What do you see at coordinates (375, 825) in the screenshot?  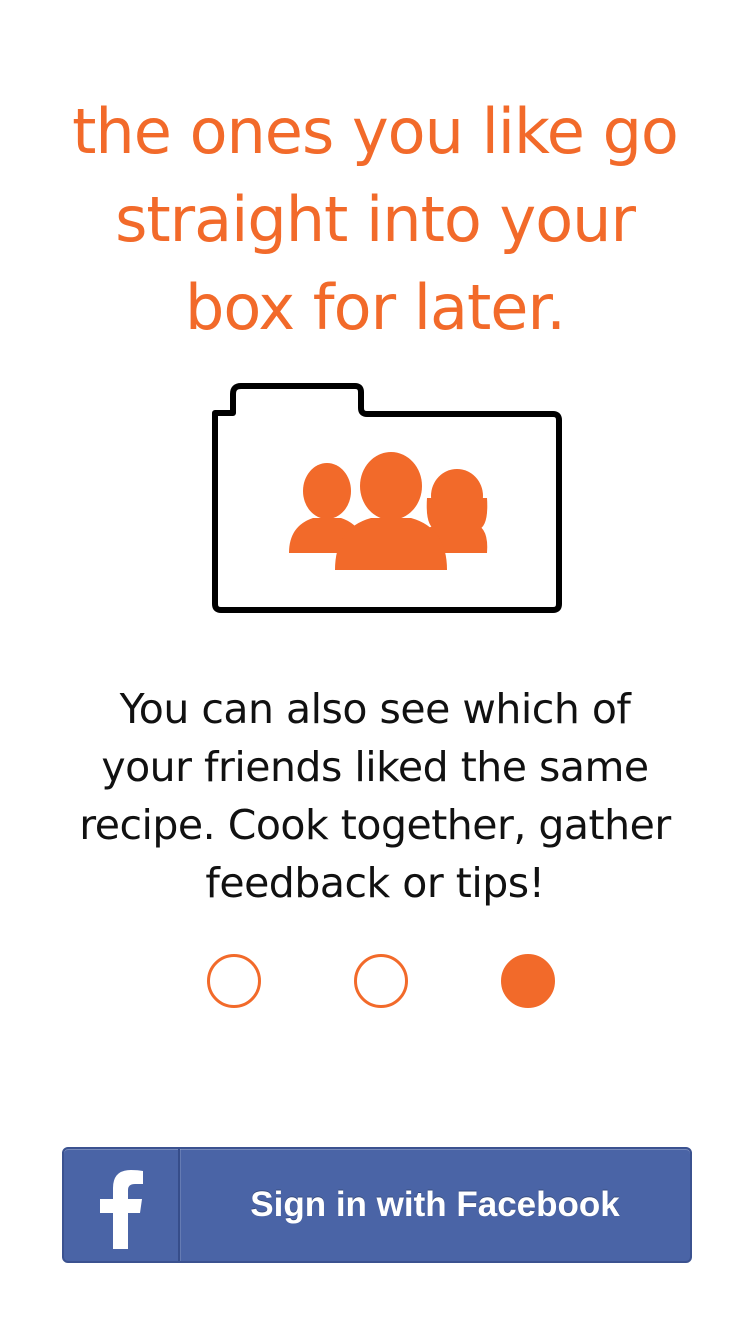 I see `description-line: recipe. Cook together, gather` at bounding box center [375, 825].